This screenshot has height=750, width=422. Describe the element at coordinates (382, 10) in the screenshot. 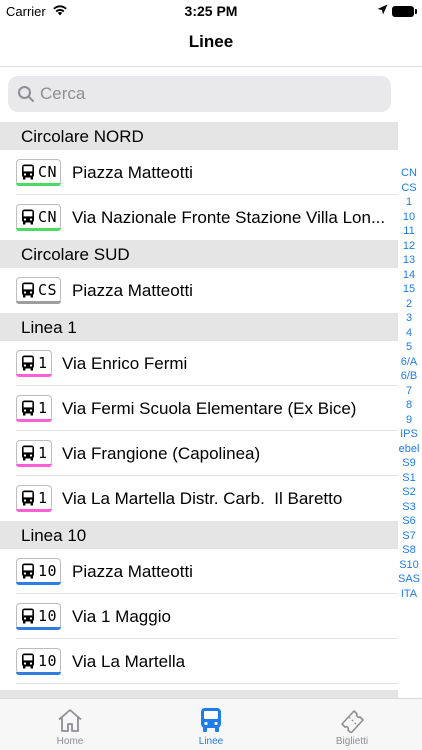

I see `location-arrow-icon` at that location.